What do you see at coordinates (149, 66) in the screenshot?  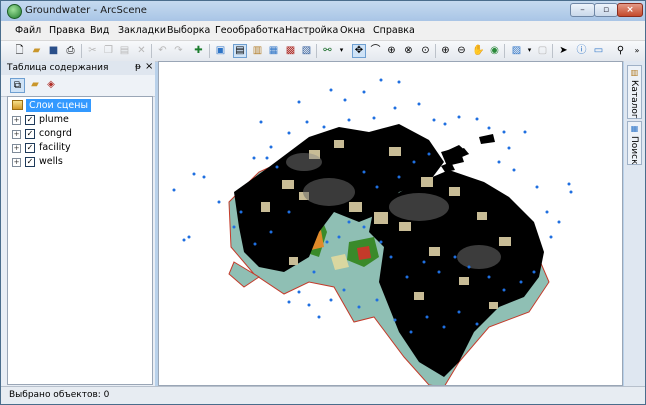 I see `toc-close-icon: ×` at bounding box center [149, 66].